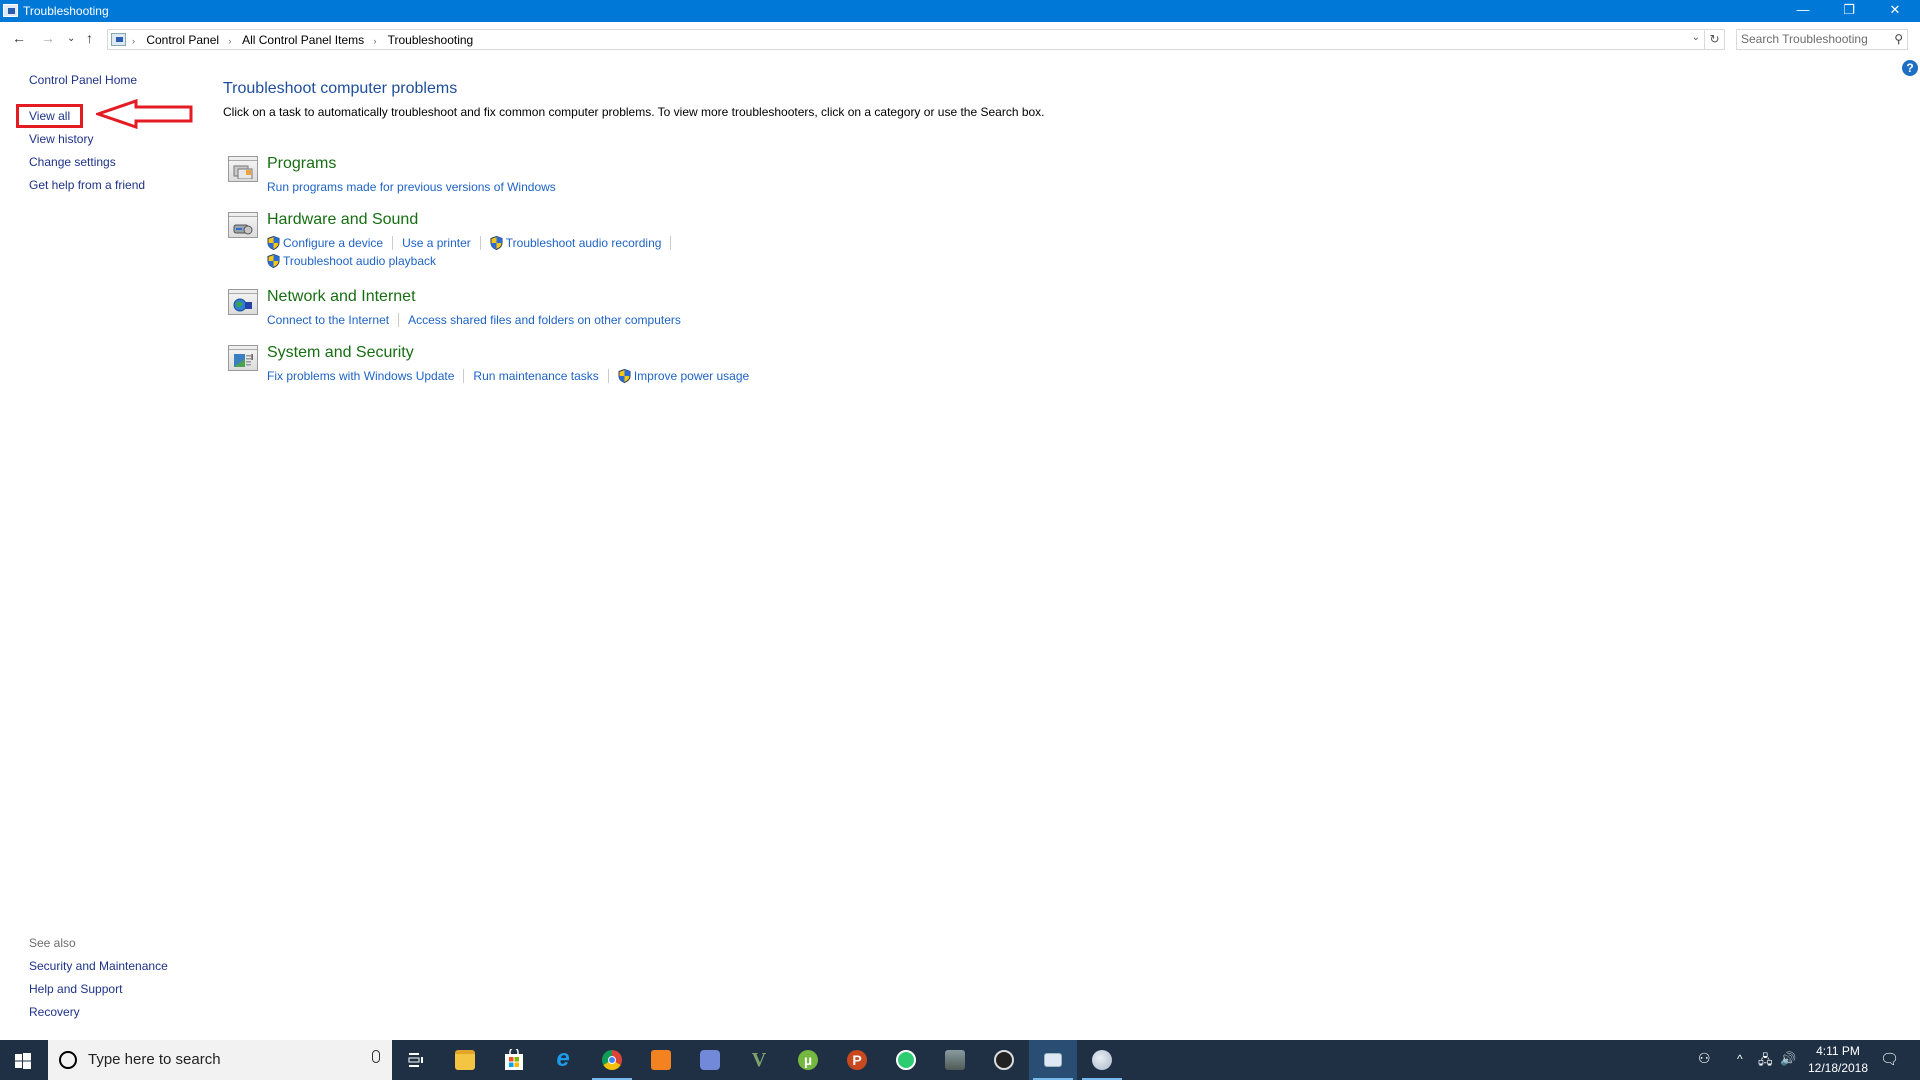 The height and width of the screenshot is (1092, 1920). I want to click on start-button, so click(24, 1060).